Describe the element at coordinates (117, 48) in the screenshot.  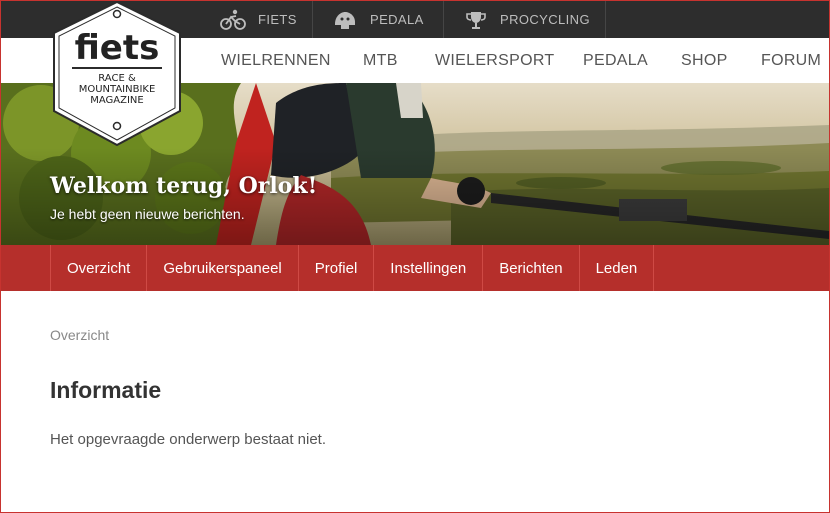
I see `svg-text: fiets` at that location.